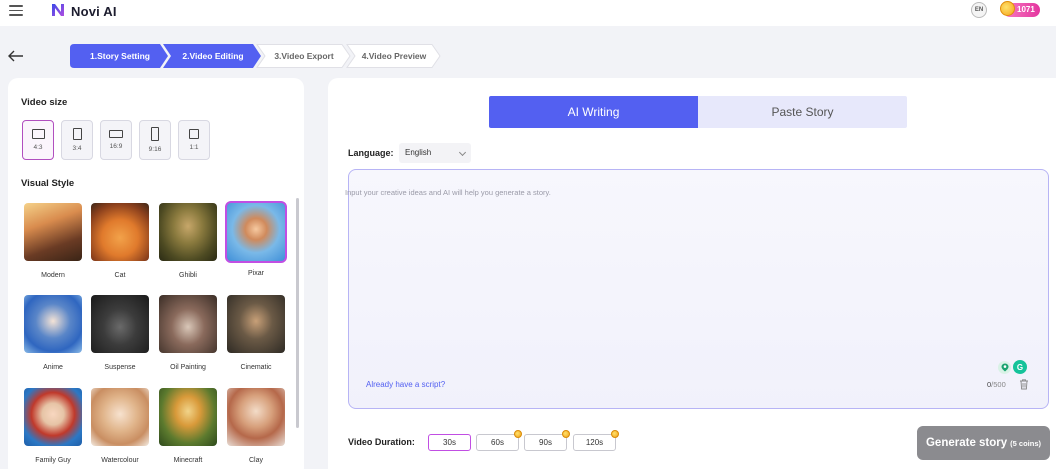  What do you see at coordinates (53, 367) in the screenshot?
I see `style-caption: Anime` at bounding box center [53, 367].